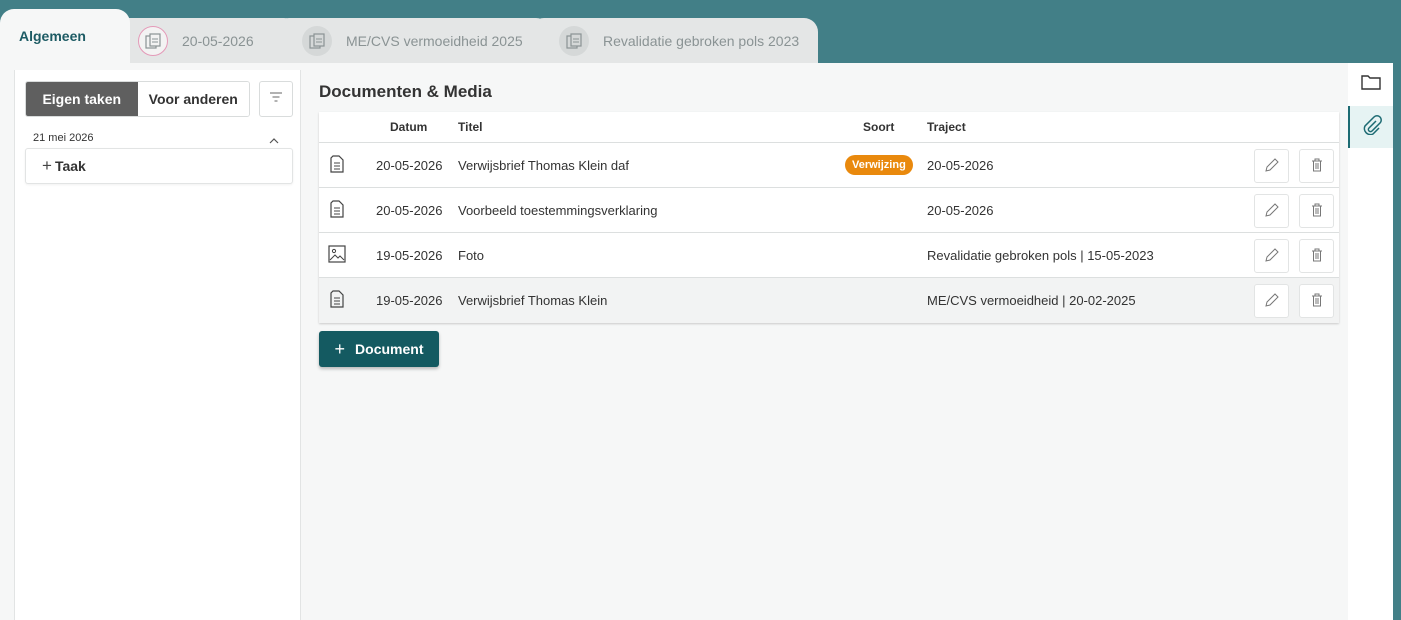  I want to click on filter-icon, so click(276, 99).